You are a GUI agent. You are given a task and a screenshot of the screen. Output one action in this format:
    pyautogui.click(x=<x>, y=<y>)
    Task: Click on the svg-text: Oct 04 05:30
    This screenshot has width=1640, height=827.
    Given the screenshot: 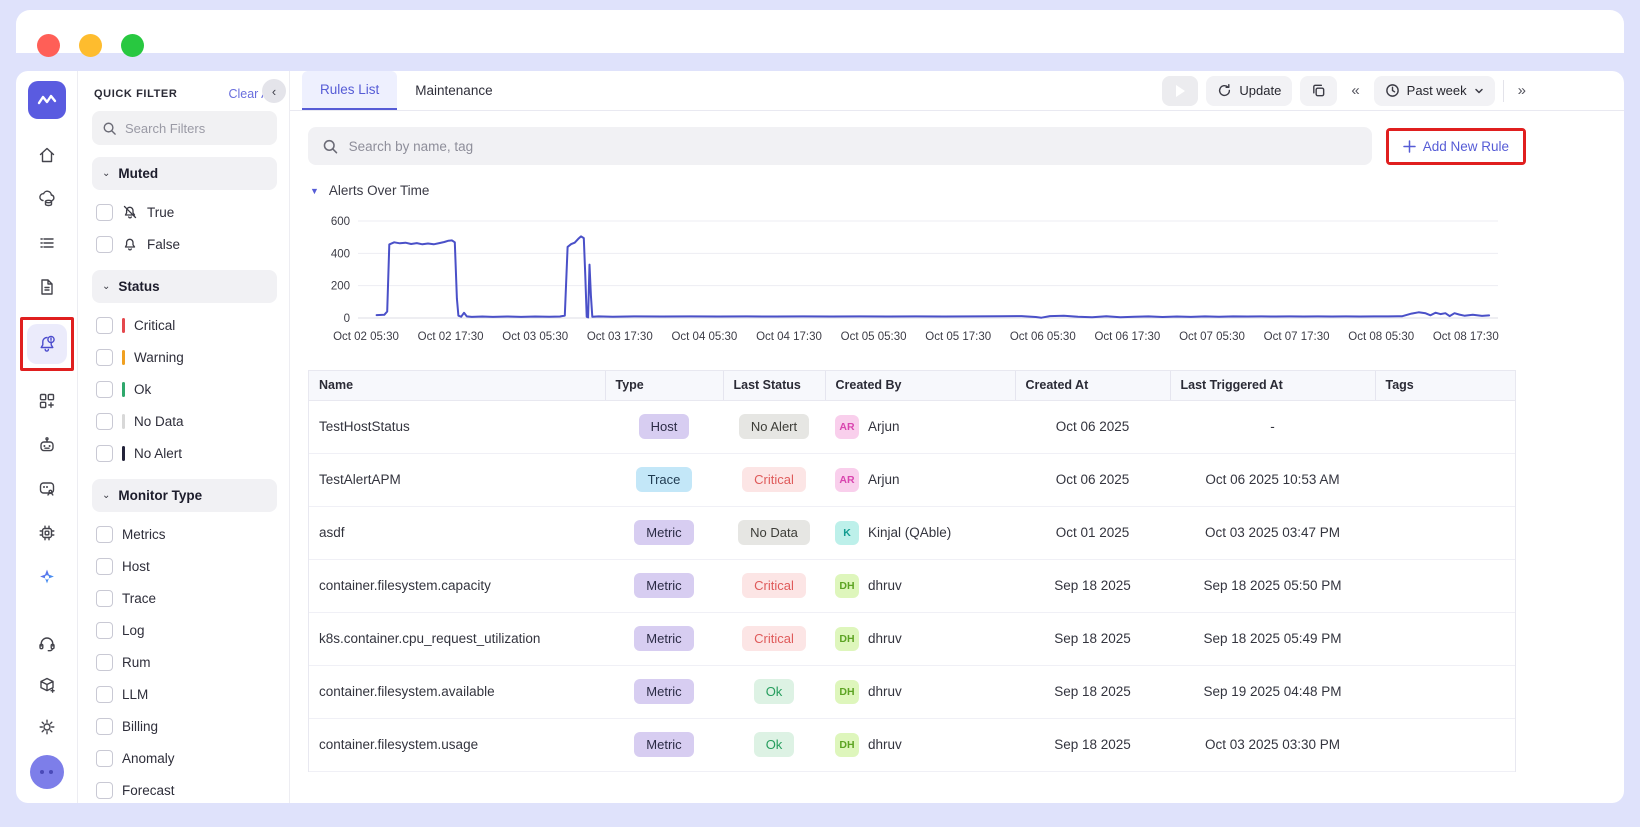 What is the action you would take?
    pyautogui.click(x=704, y=337)
    